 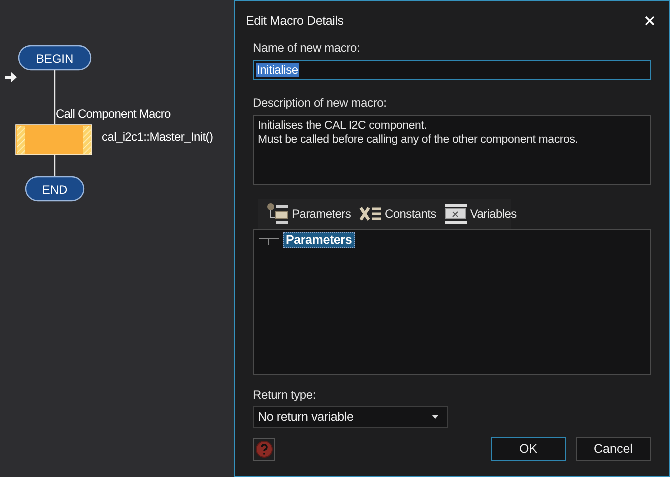 What do you see at coordinates (397, 214) in the screenshot?
I see `tab: Constants` at bounding box center [397, 214].